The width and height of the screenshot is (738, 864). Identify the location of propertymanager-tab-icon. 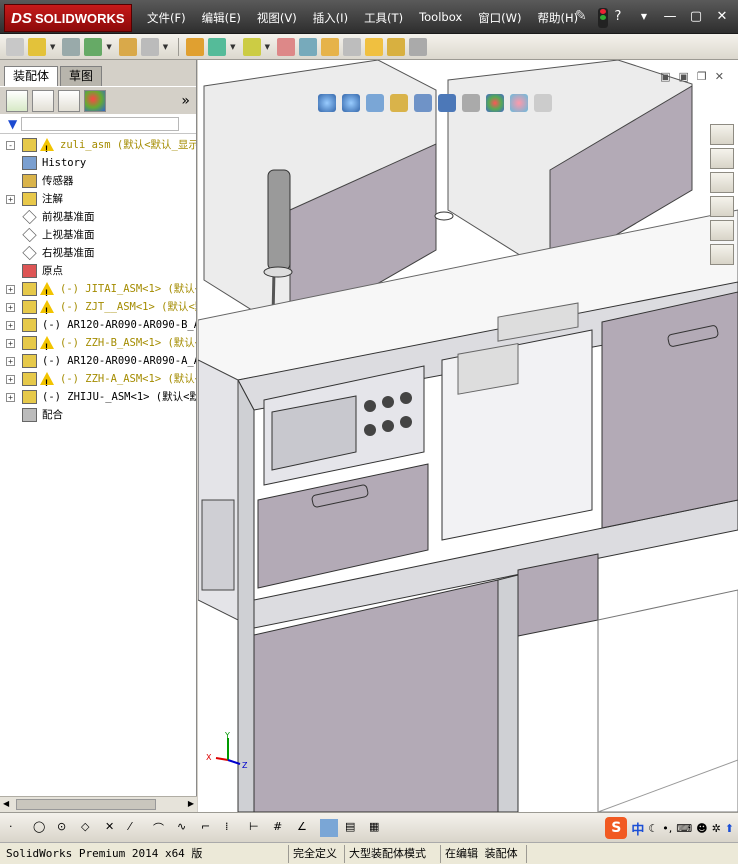
(43, 100).